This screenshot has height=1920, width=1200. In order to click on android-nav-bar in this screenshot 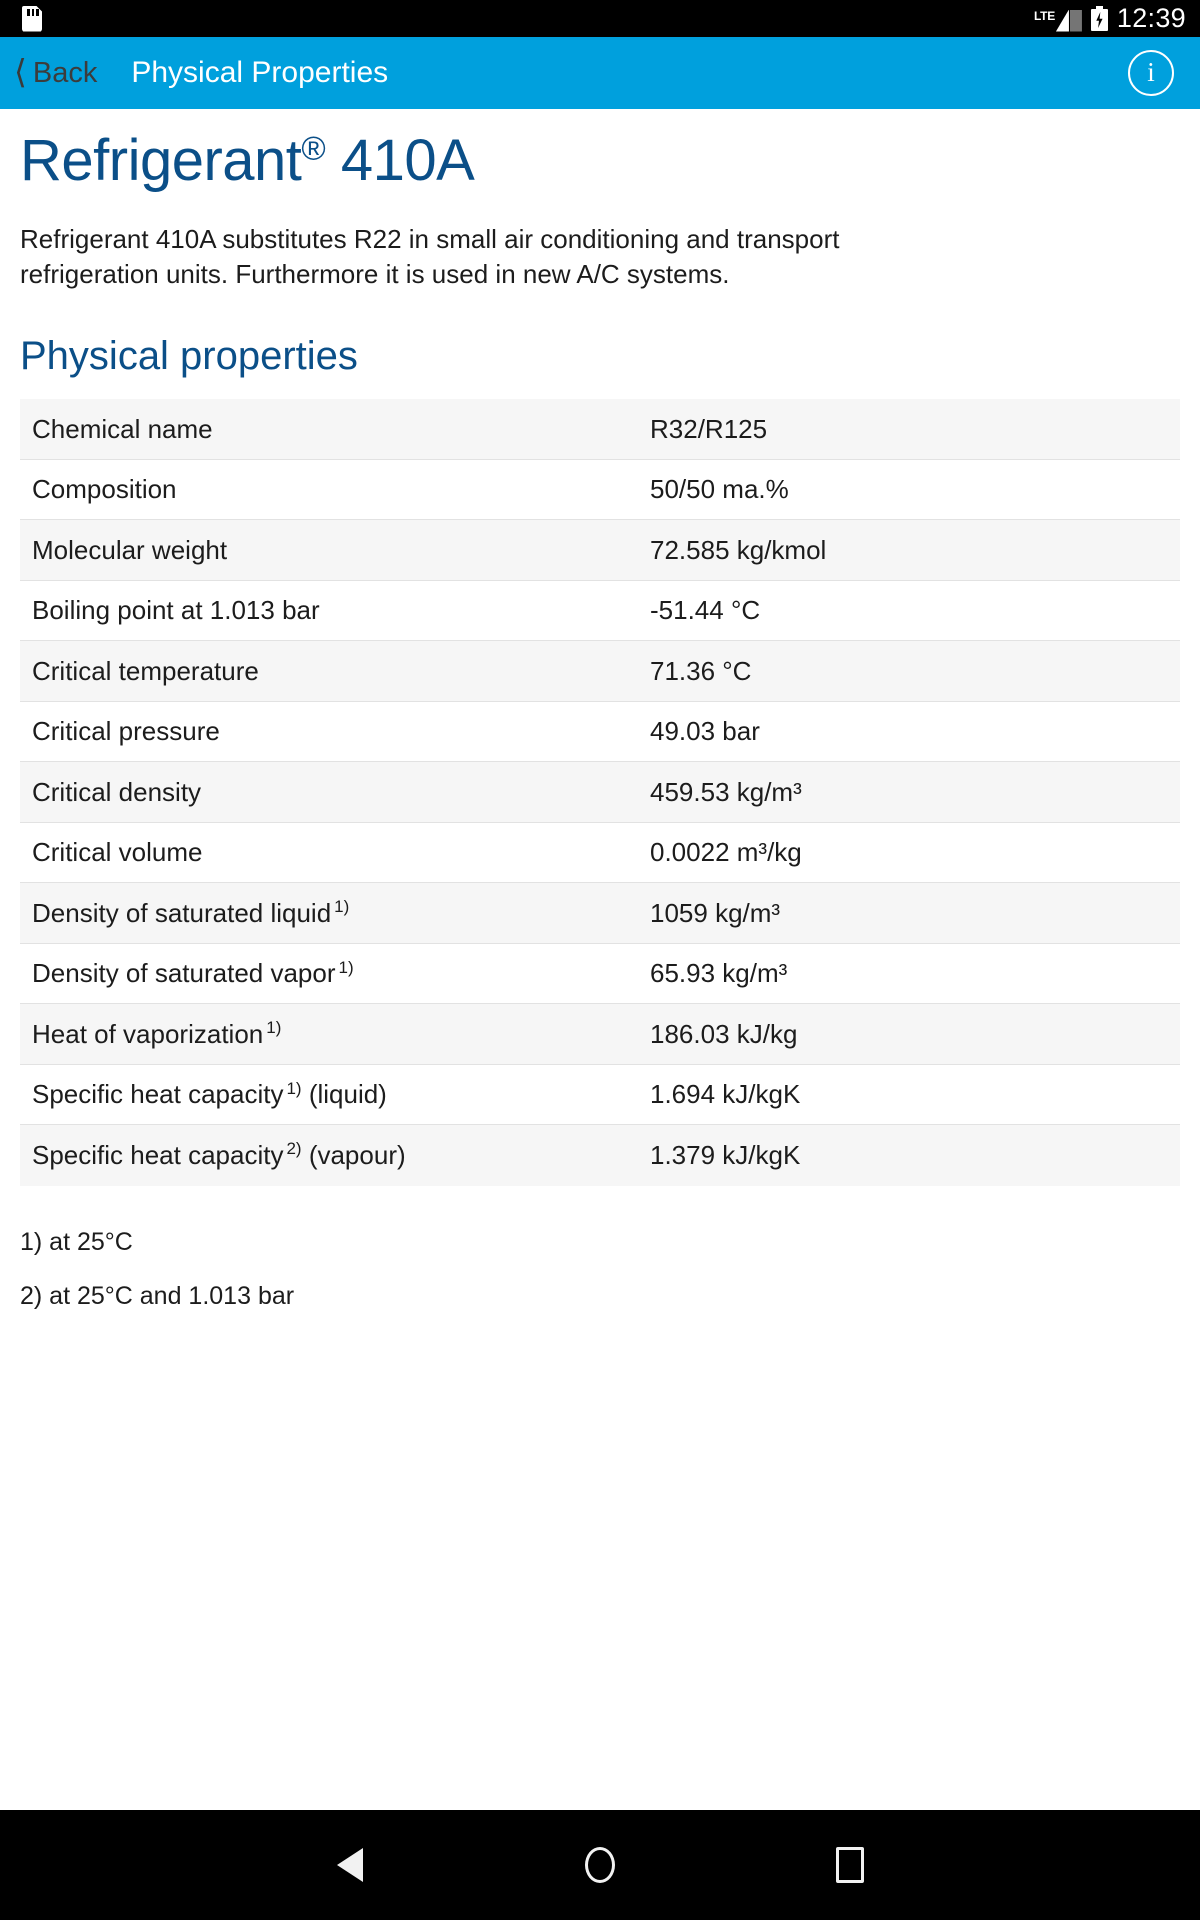, I will do `click(600, 1865)`.